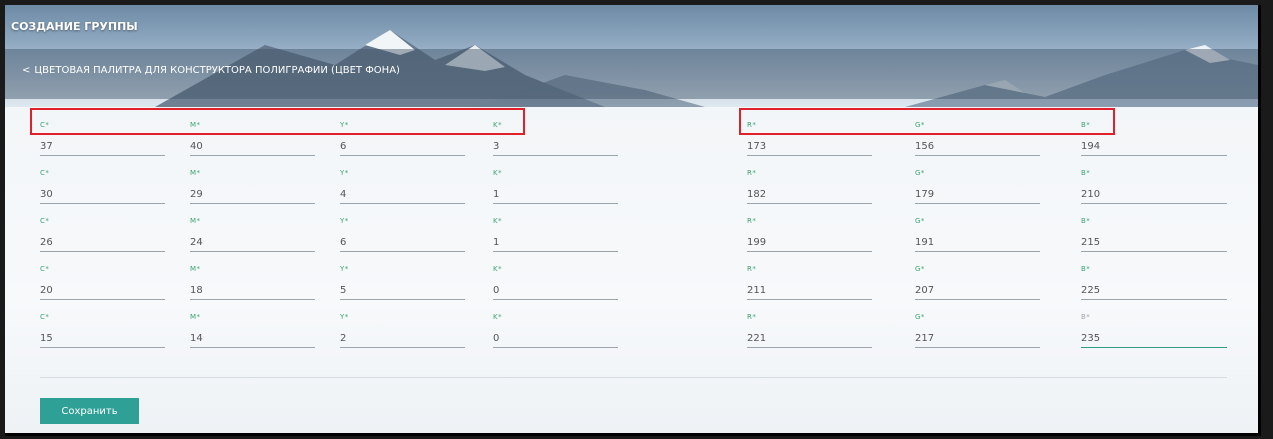  I want to click on save-button: Сохранить, so click(89, 411).